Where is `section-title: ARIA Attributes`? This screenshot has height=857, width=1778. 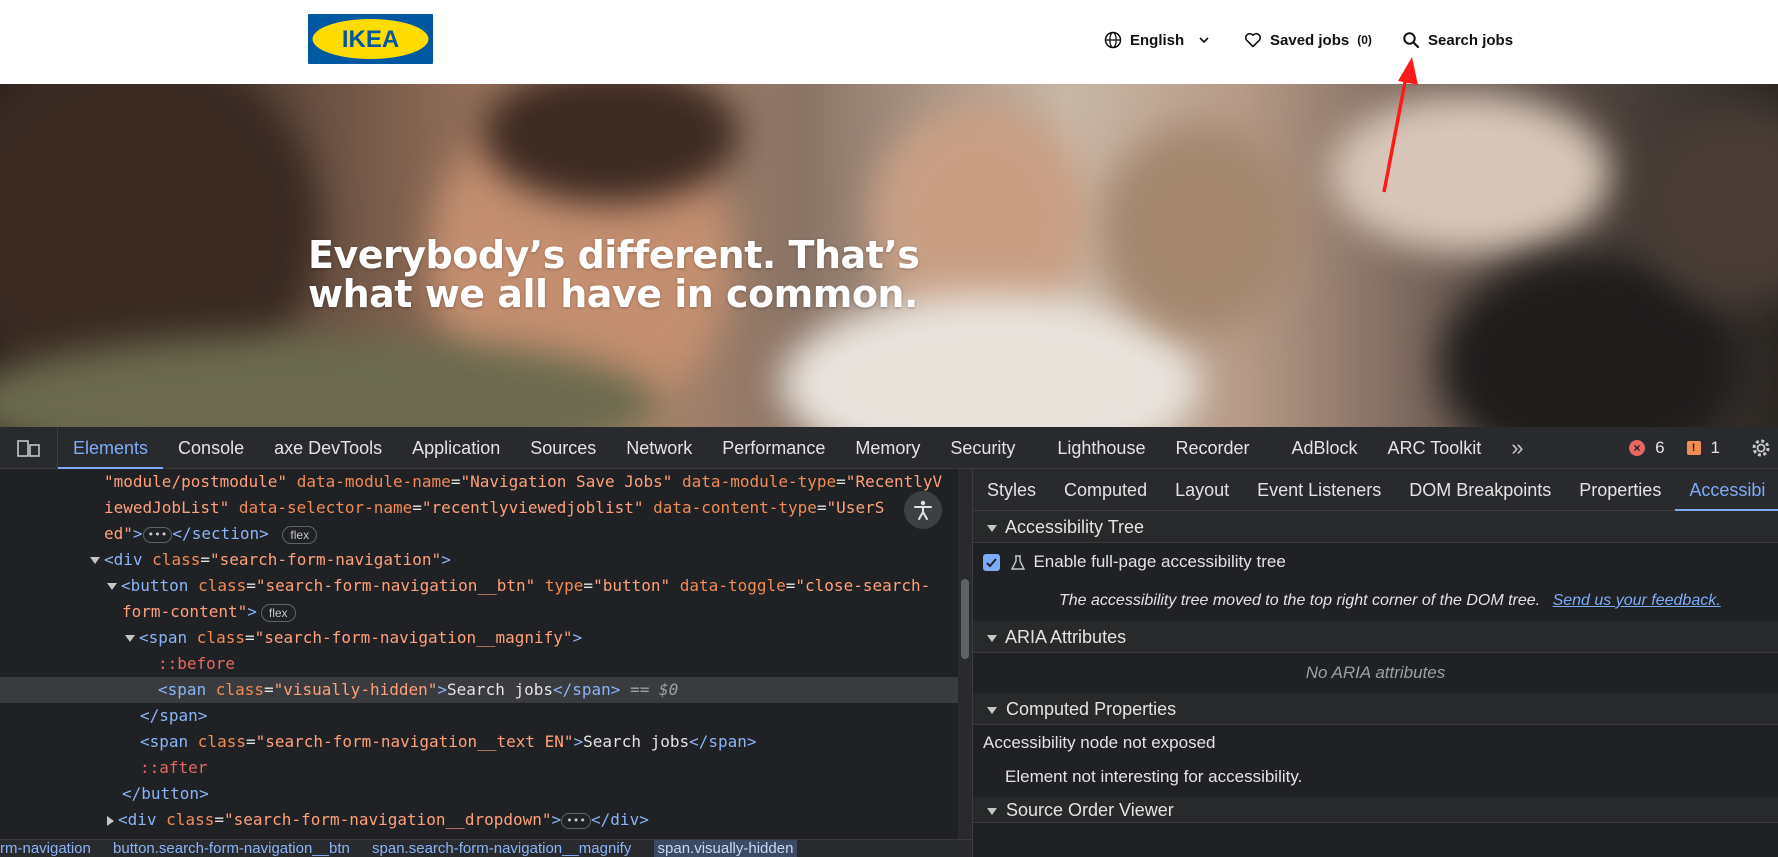
section-title: ARIA Attributes is located at coordinates (1066, 637).